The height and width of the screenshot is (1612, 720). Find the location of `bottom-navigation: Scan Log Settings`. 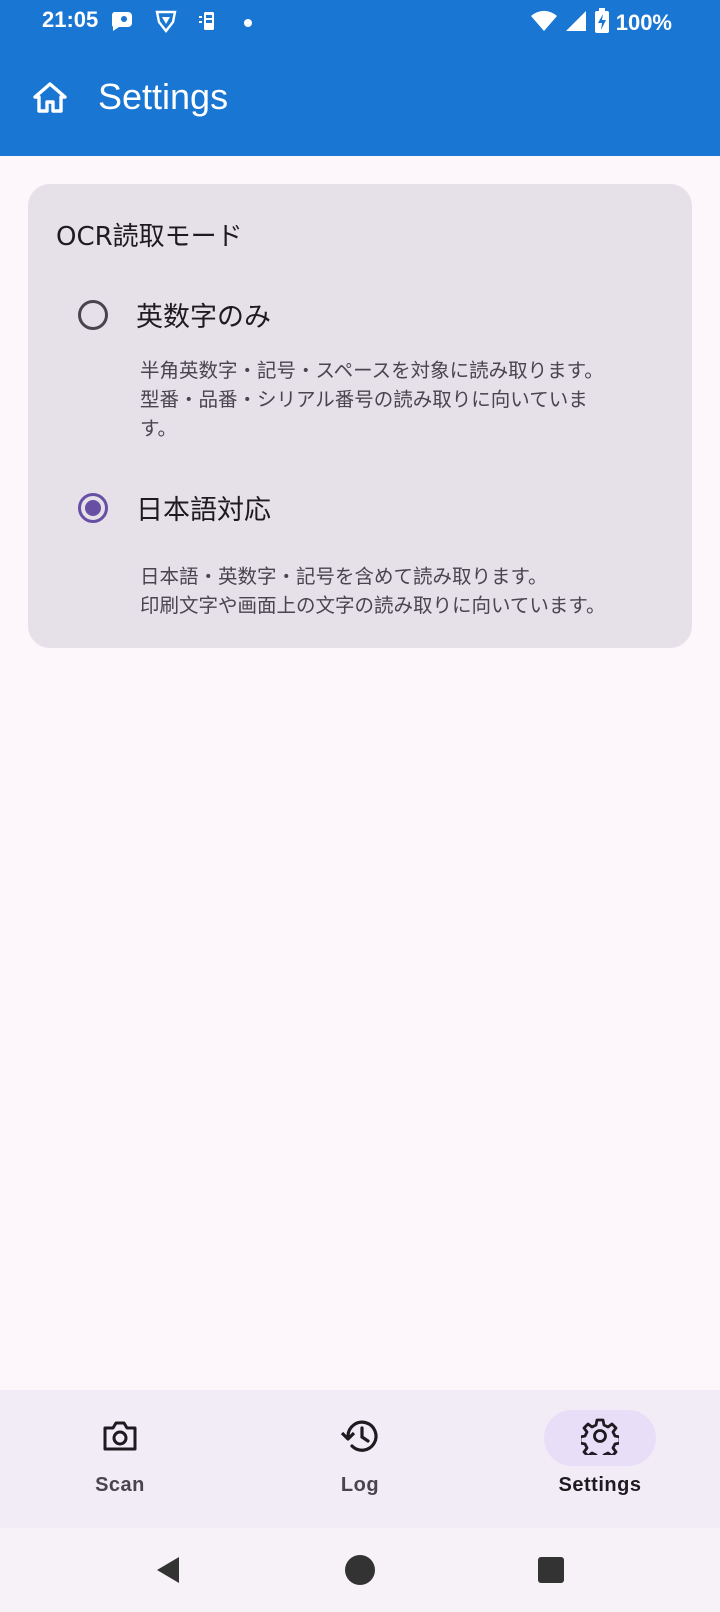

bottom-navigation: Scan Log Settings is located at coordinates (360, 1459).